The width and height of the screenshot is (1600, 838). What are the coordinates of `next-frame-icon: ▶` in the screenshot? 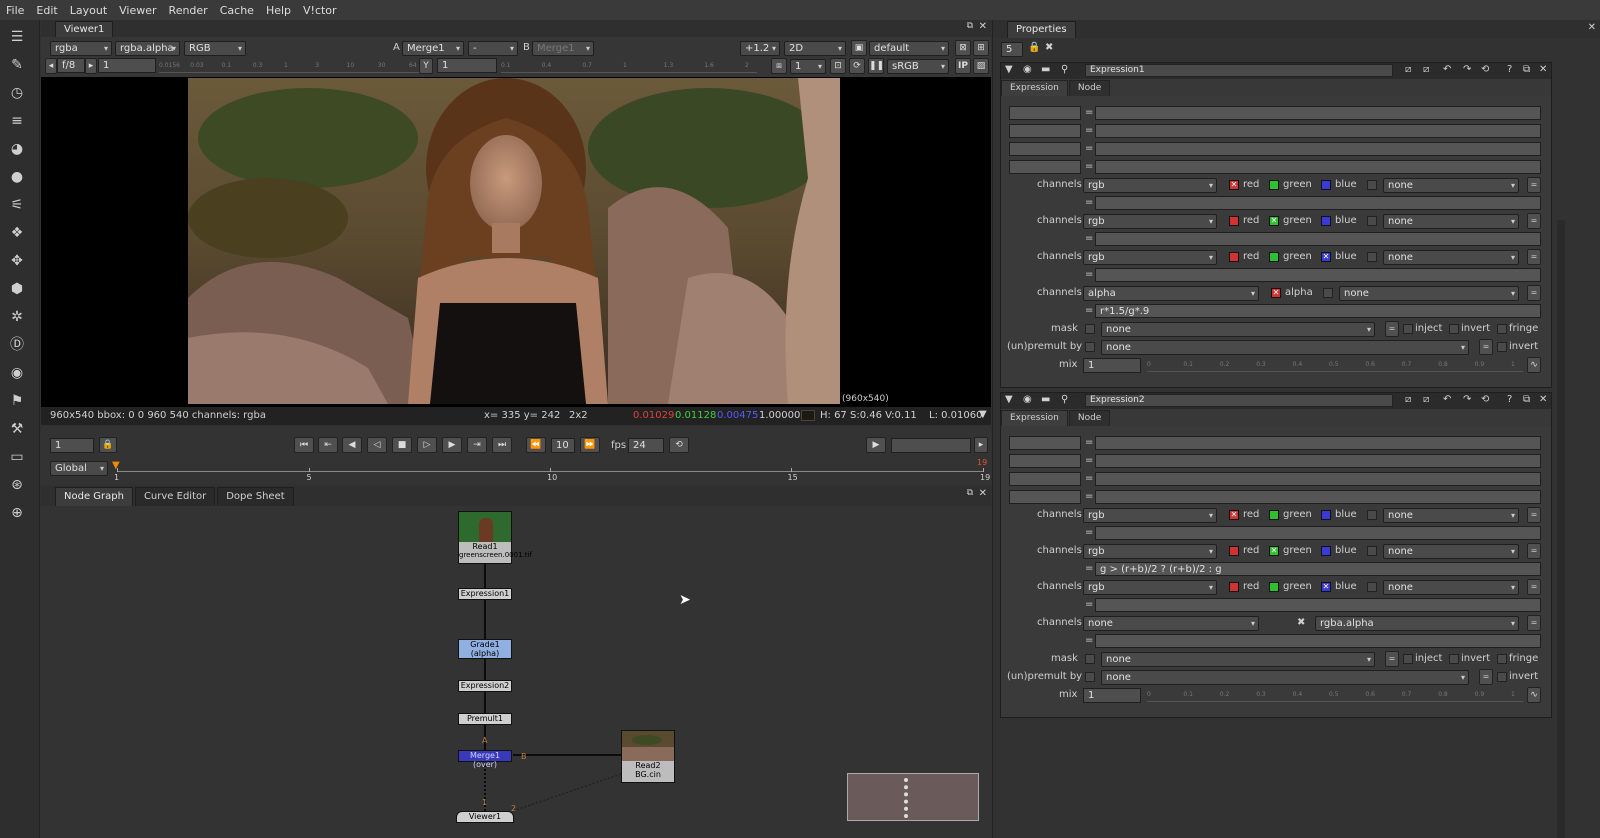 It's located at (452, 445).